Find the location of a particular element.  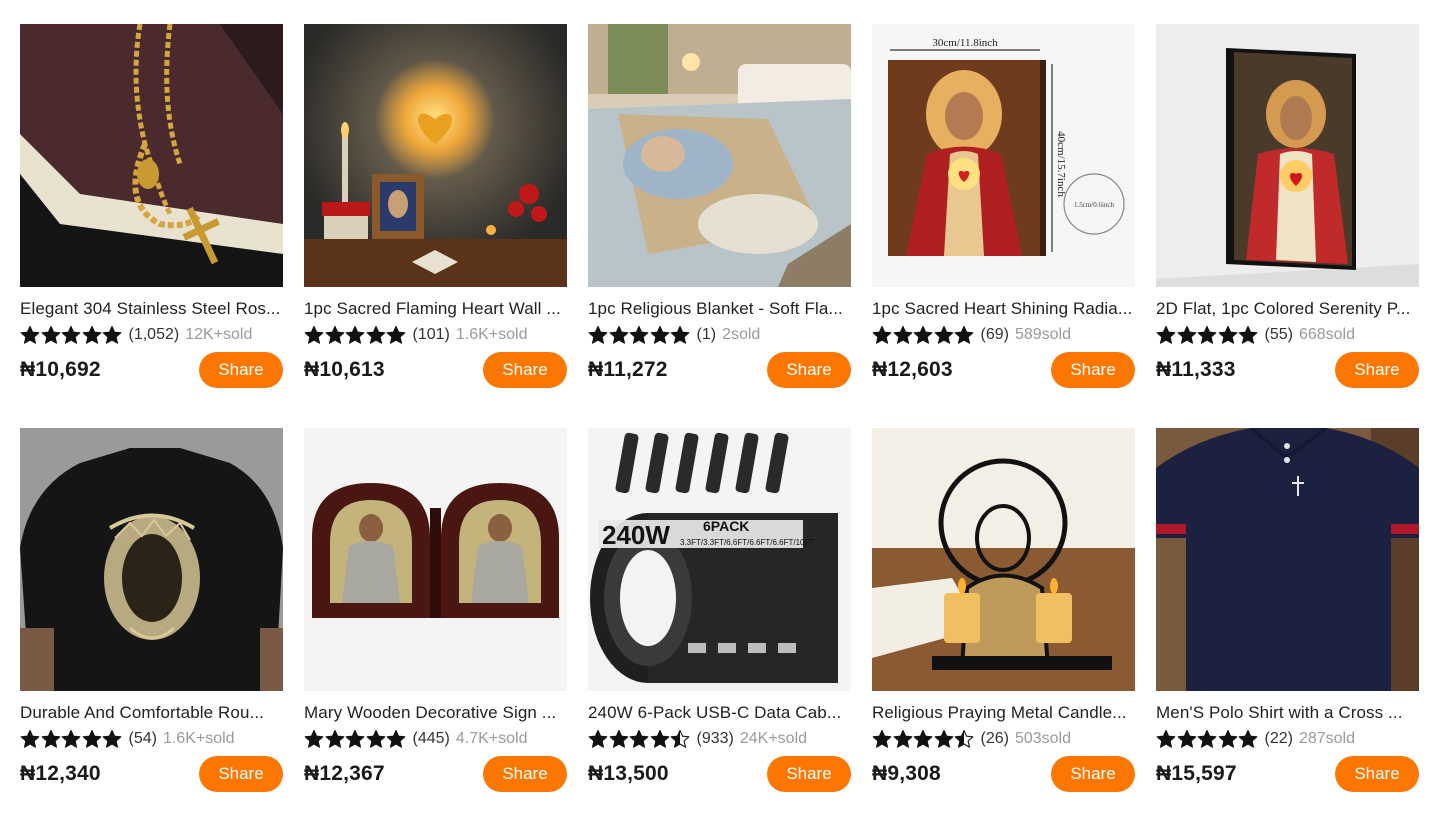

review-count: (933) is located at coordinates (715, 738).